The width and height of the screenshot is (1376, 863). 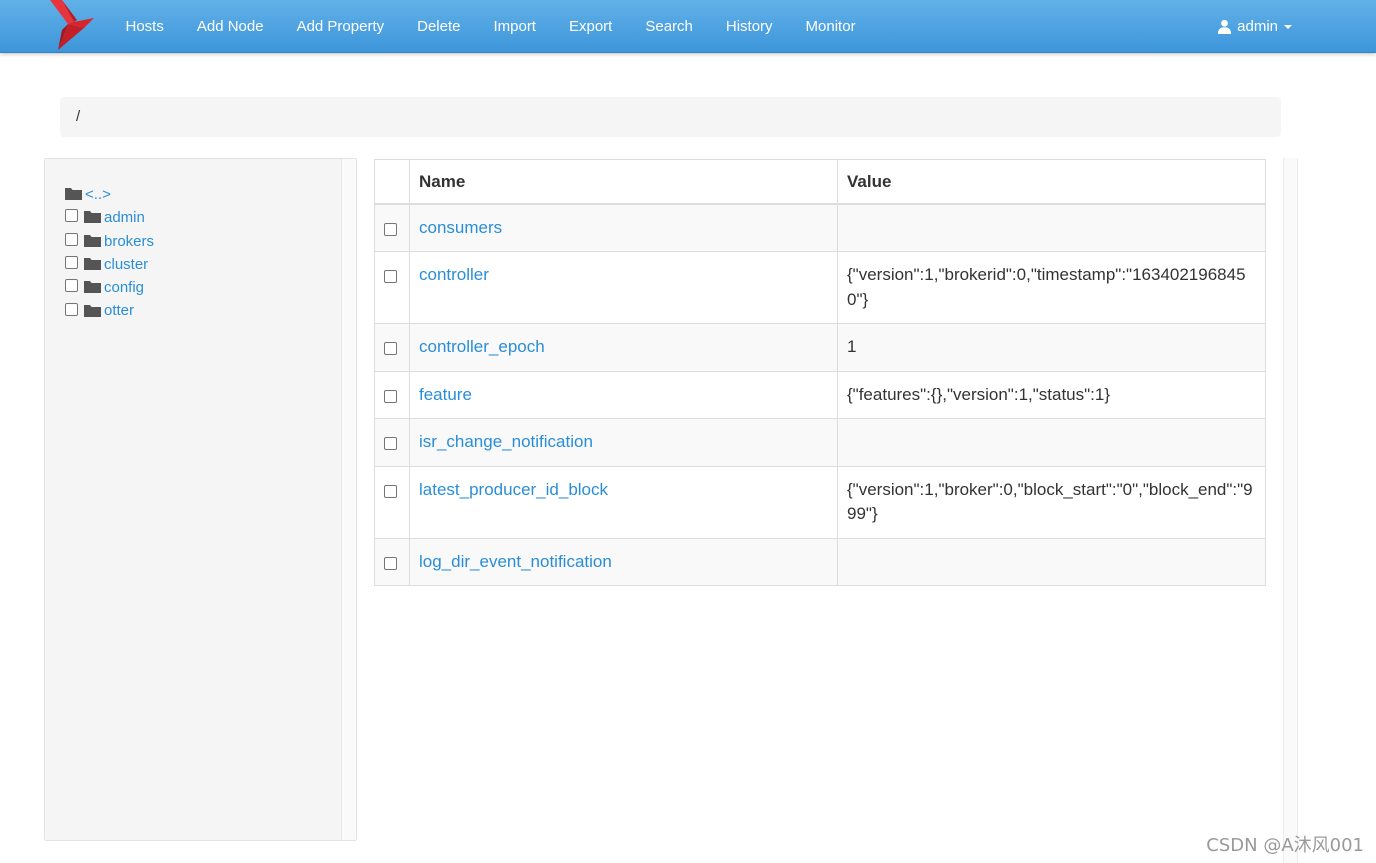 What do you see at coordinates (1290, 510) in the screenshot?
I see `content-scrollbar` at bounding box center [1290, 510].